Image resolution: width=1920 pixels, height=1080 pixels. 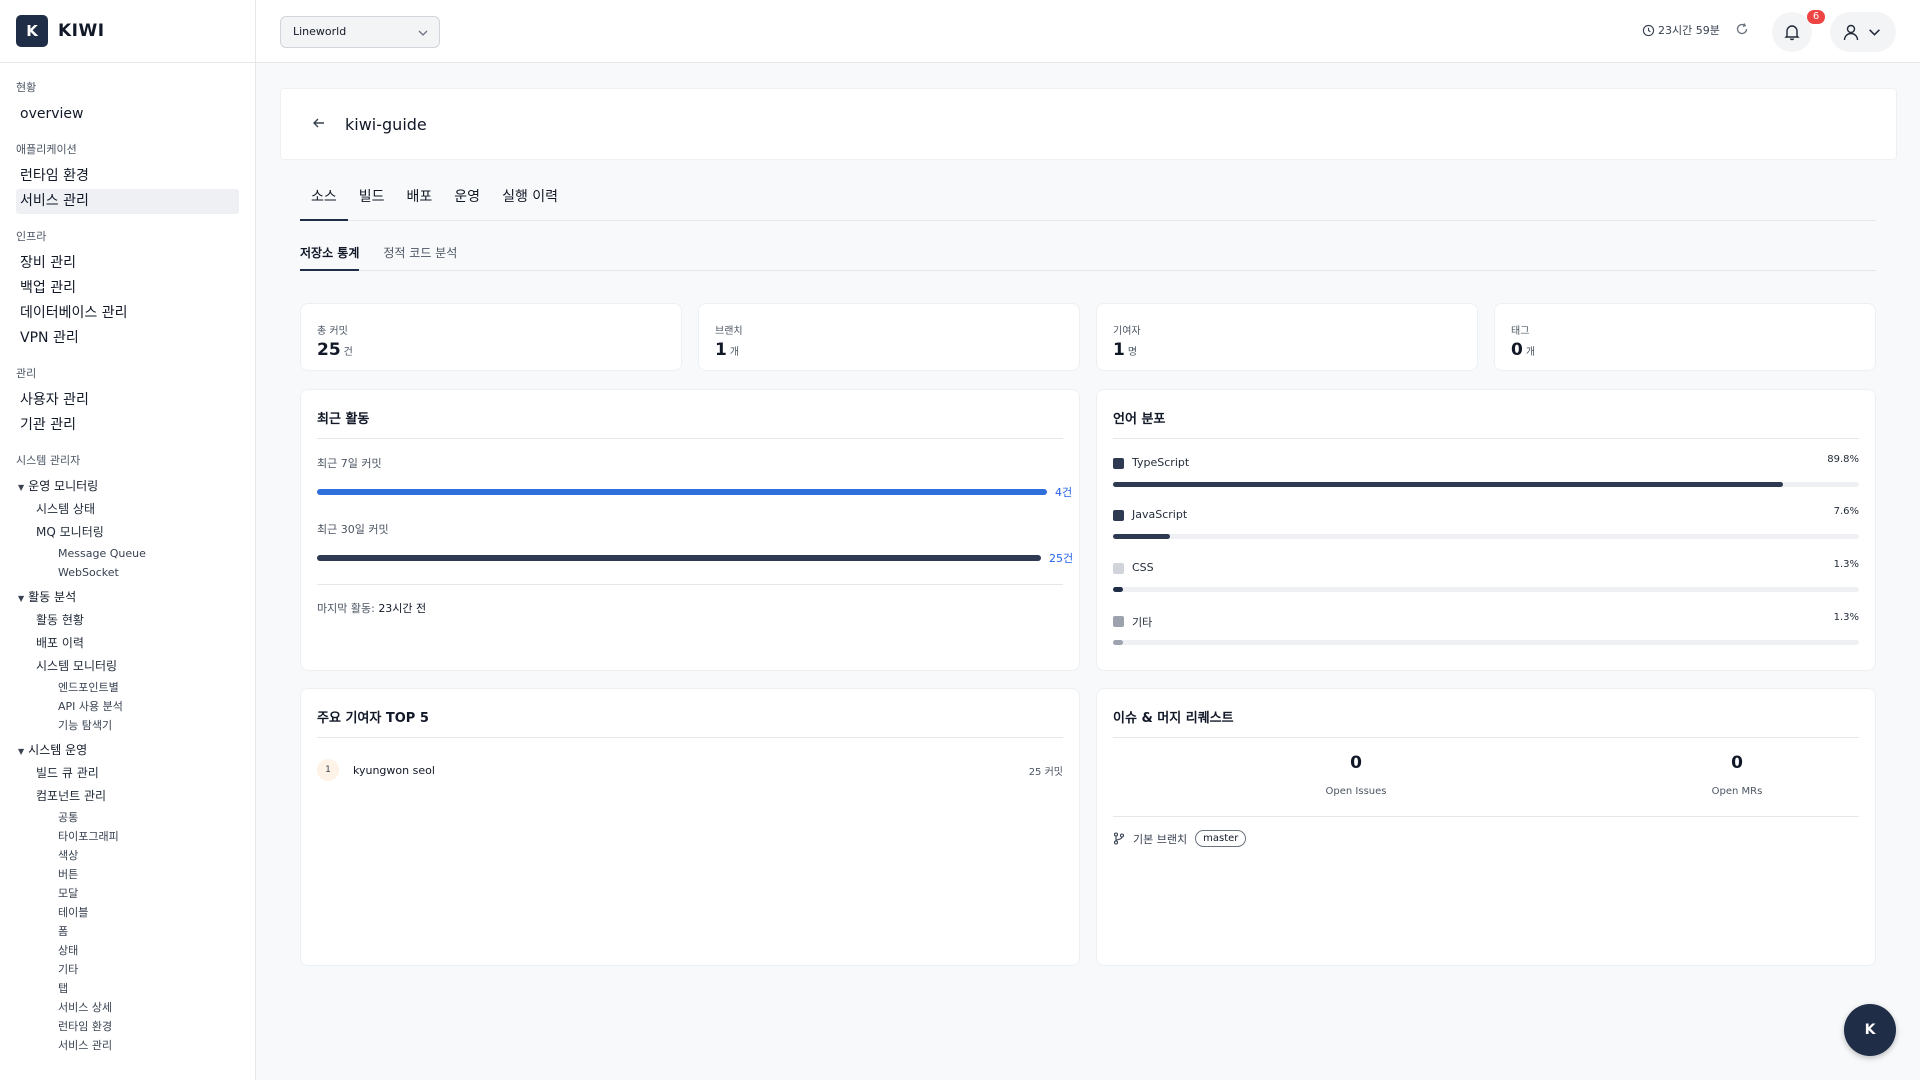 I want to click on top-bar: Lineworld 23시간 59분 6, so click(x=1088, y=31).